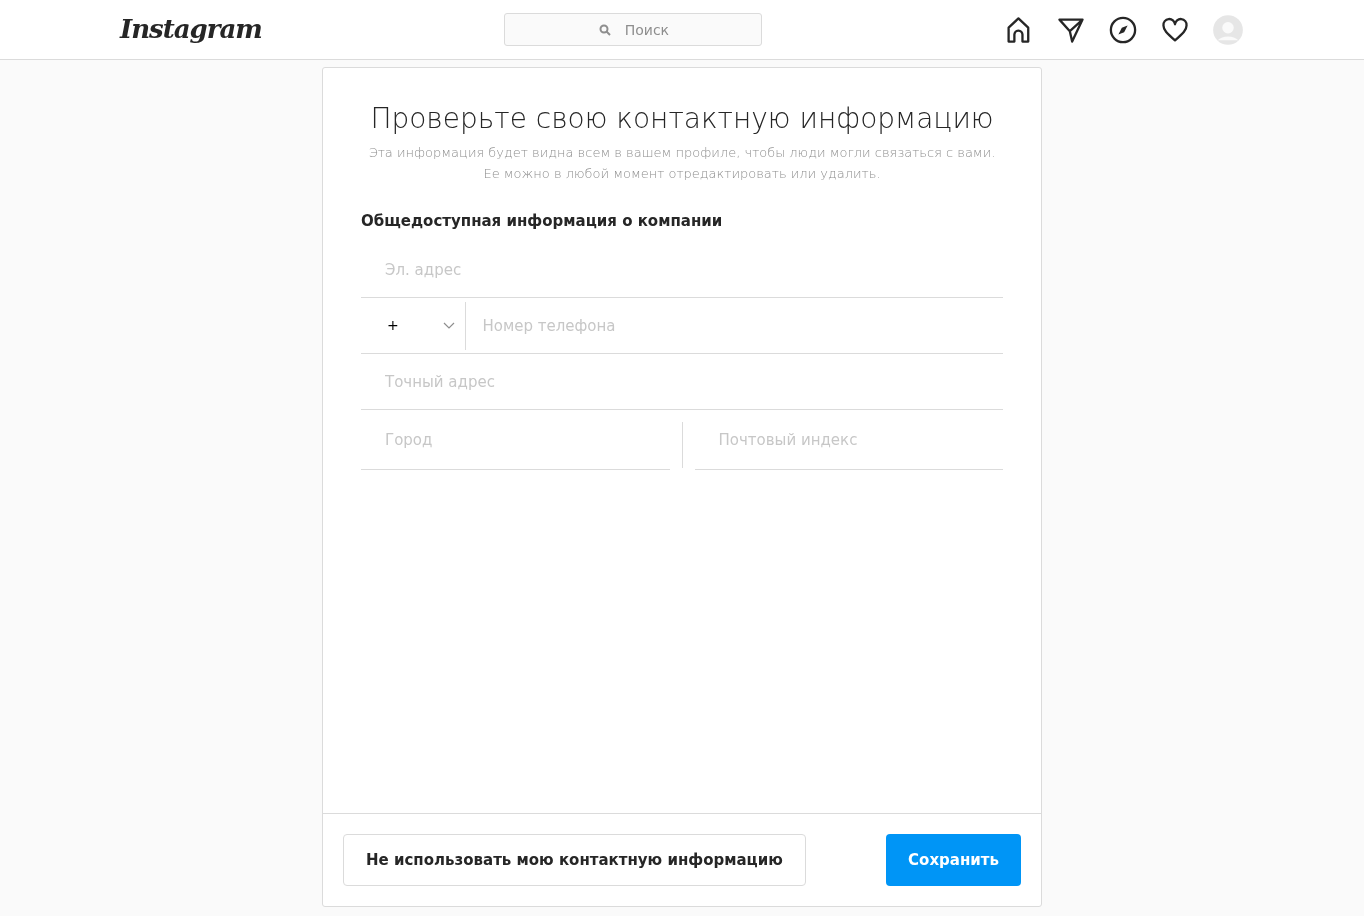 This screenshot has width=1364, height=916. What do you see at coordinates (604, 30) in the screenshot?
I see `search-icon` at bounding box center [604, 30].